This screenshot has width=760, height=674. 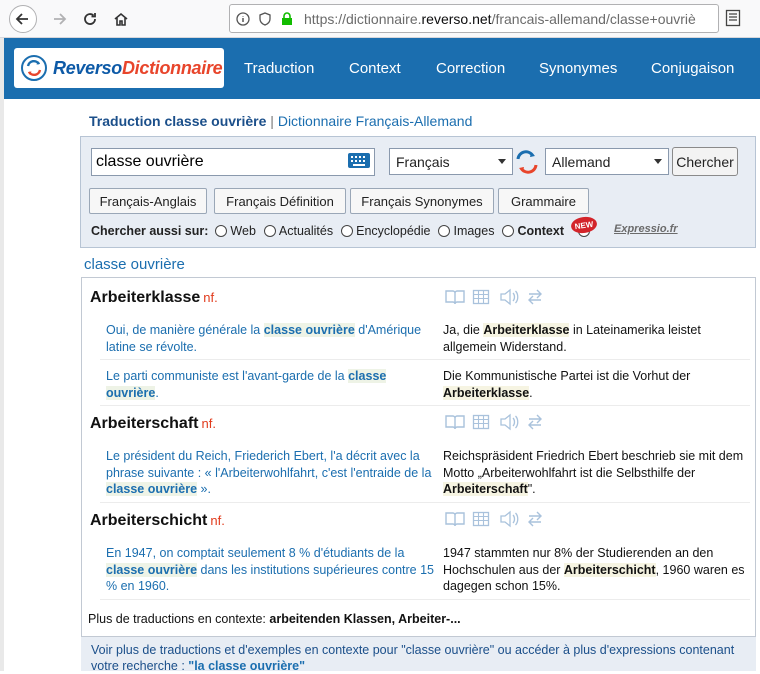 I want to click on virtual-keyboard-icon, so click(x=359, y=160).